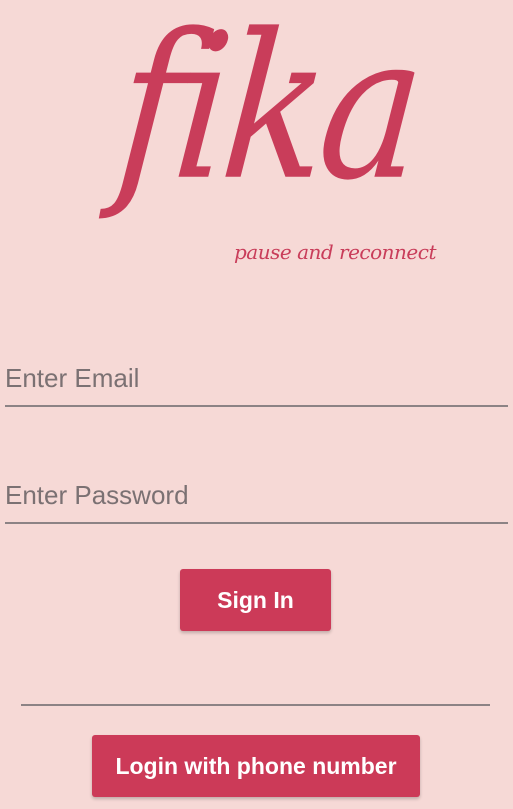 The height and width of the screenshot is (809, 513). What do you see at coordinates (255, 705) in the screenshot?
I see `section-divider` at bounding box center [255, 705].